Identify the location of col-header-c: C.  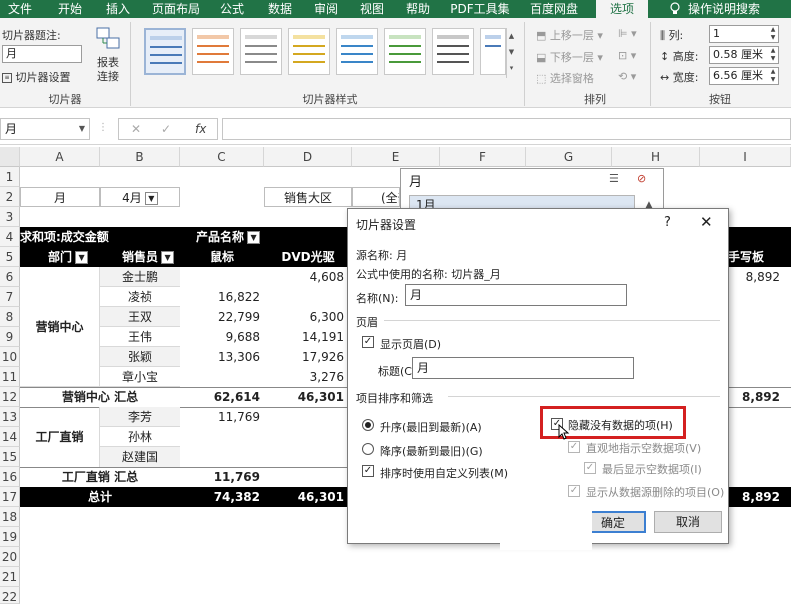
(222, 157).